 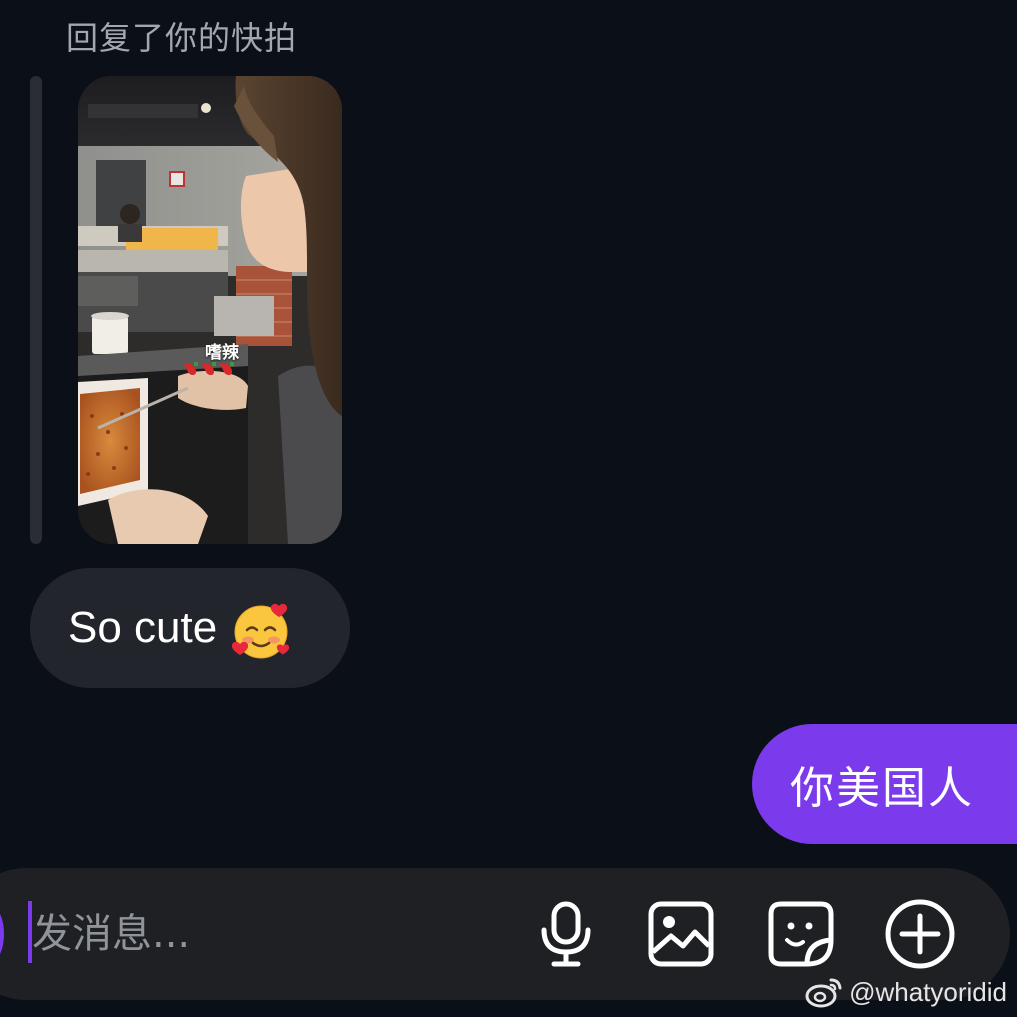 I want to click on watermark-handle: @whatyoridid, so click(x=928, y=991).